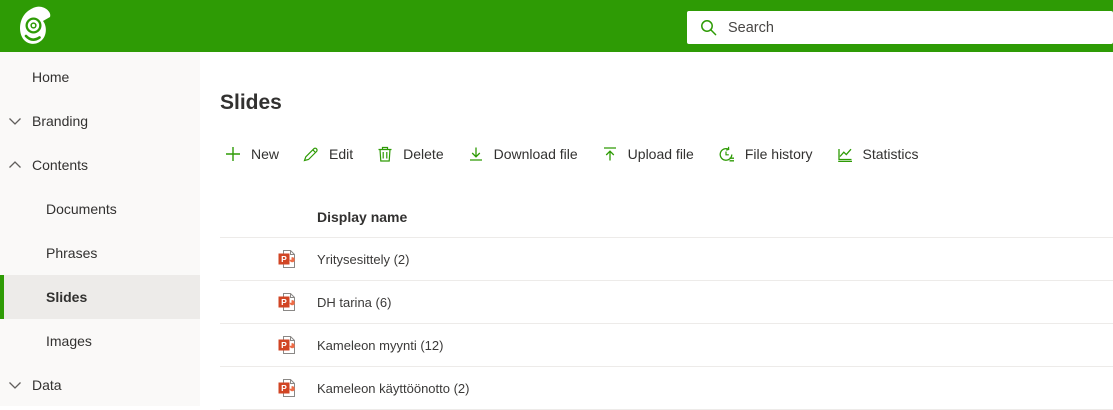 Image resolution: width=1113 pixels, height=410 pixels. Describe the element at coordinates (60, 121) in the screenshot. I see `sidebar-item-label: Branding` at that location.